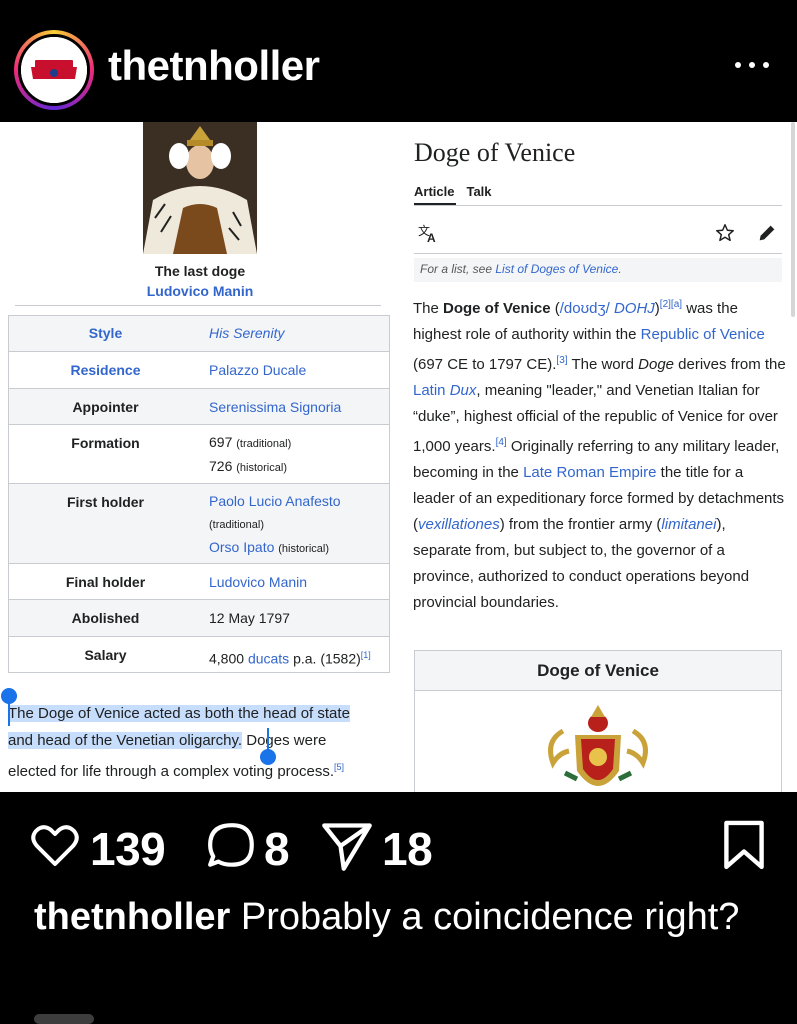 The image size is (797, 1024). I want to click on infobox-row-style: Style His Serenity, so click(199, 334).